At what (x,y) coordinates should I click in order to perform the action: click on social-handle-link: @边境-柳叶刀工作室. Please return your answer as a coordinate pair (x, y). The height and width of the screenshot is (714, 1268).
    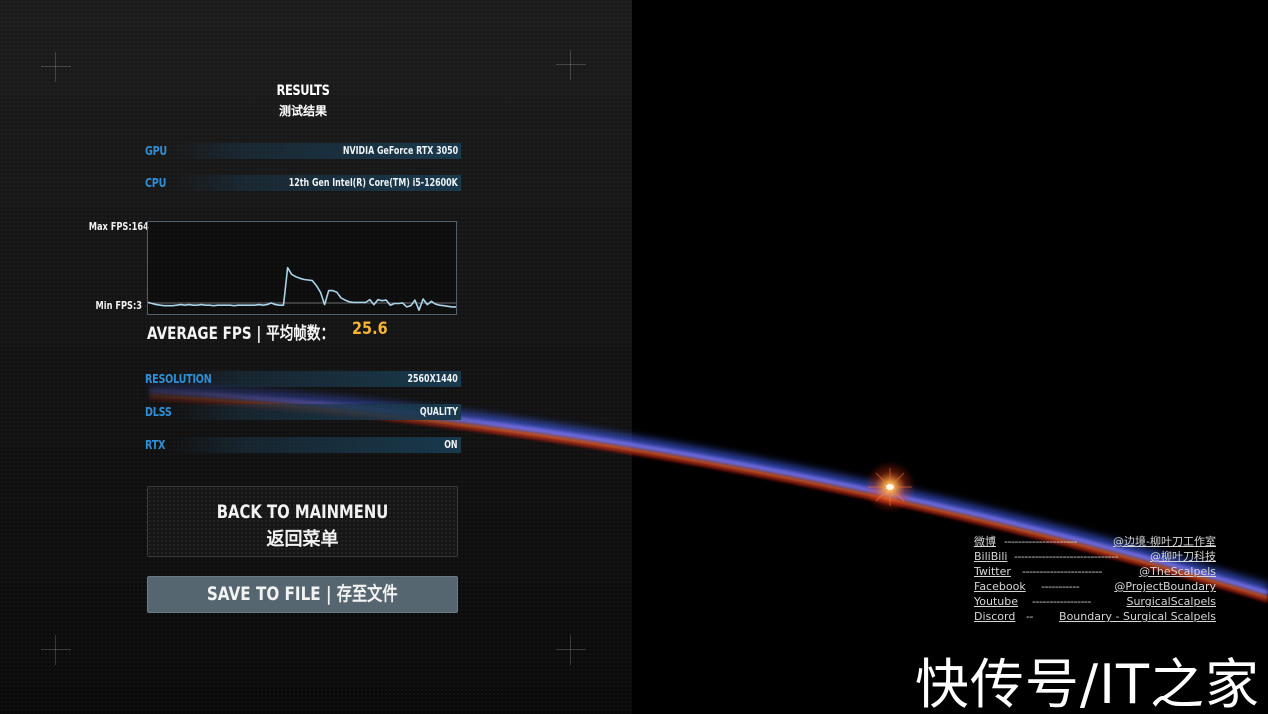
    Looking at the image, I should click on (1164, 541).